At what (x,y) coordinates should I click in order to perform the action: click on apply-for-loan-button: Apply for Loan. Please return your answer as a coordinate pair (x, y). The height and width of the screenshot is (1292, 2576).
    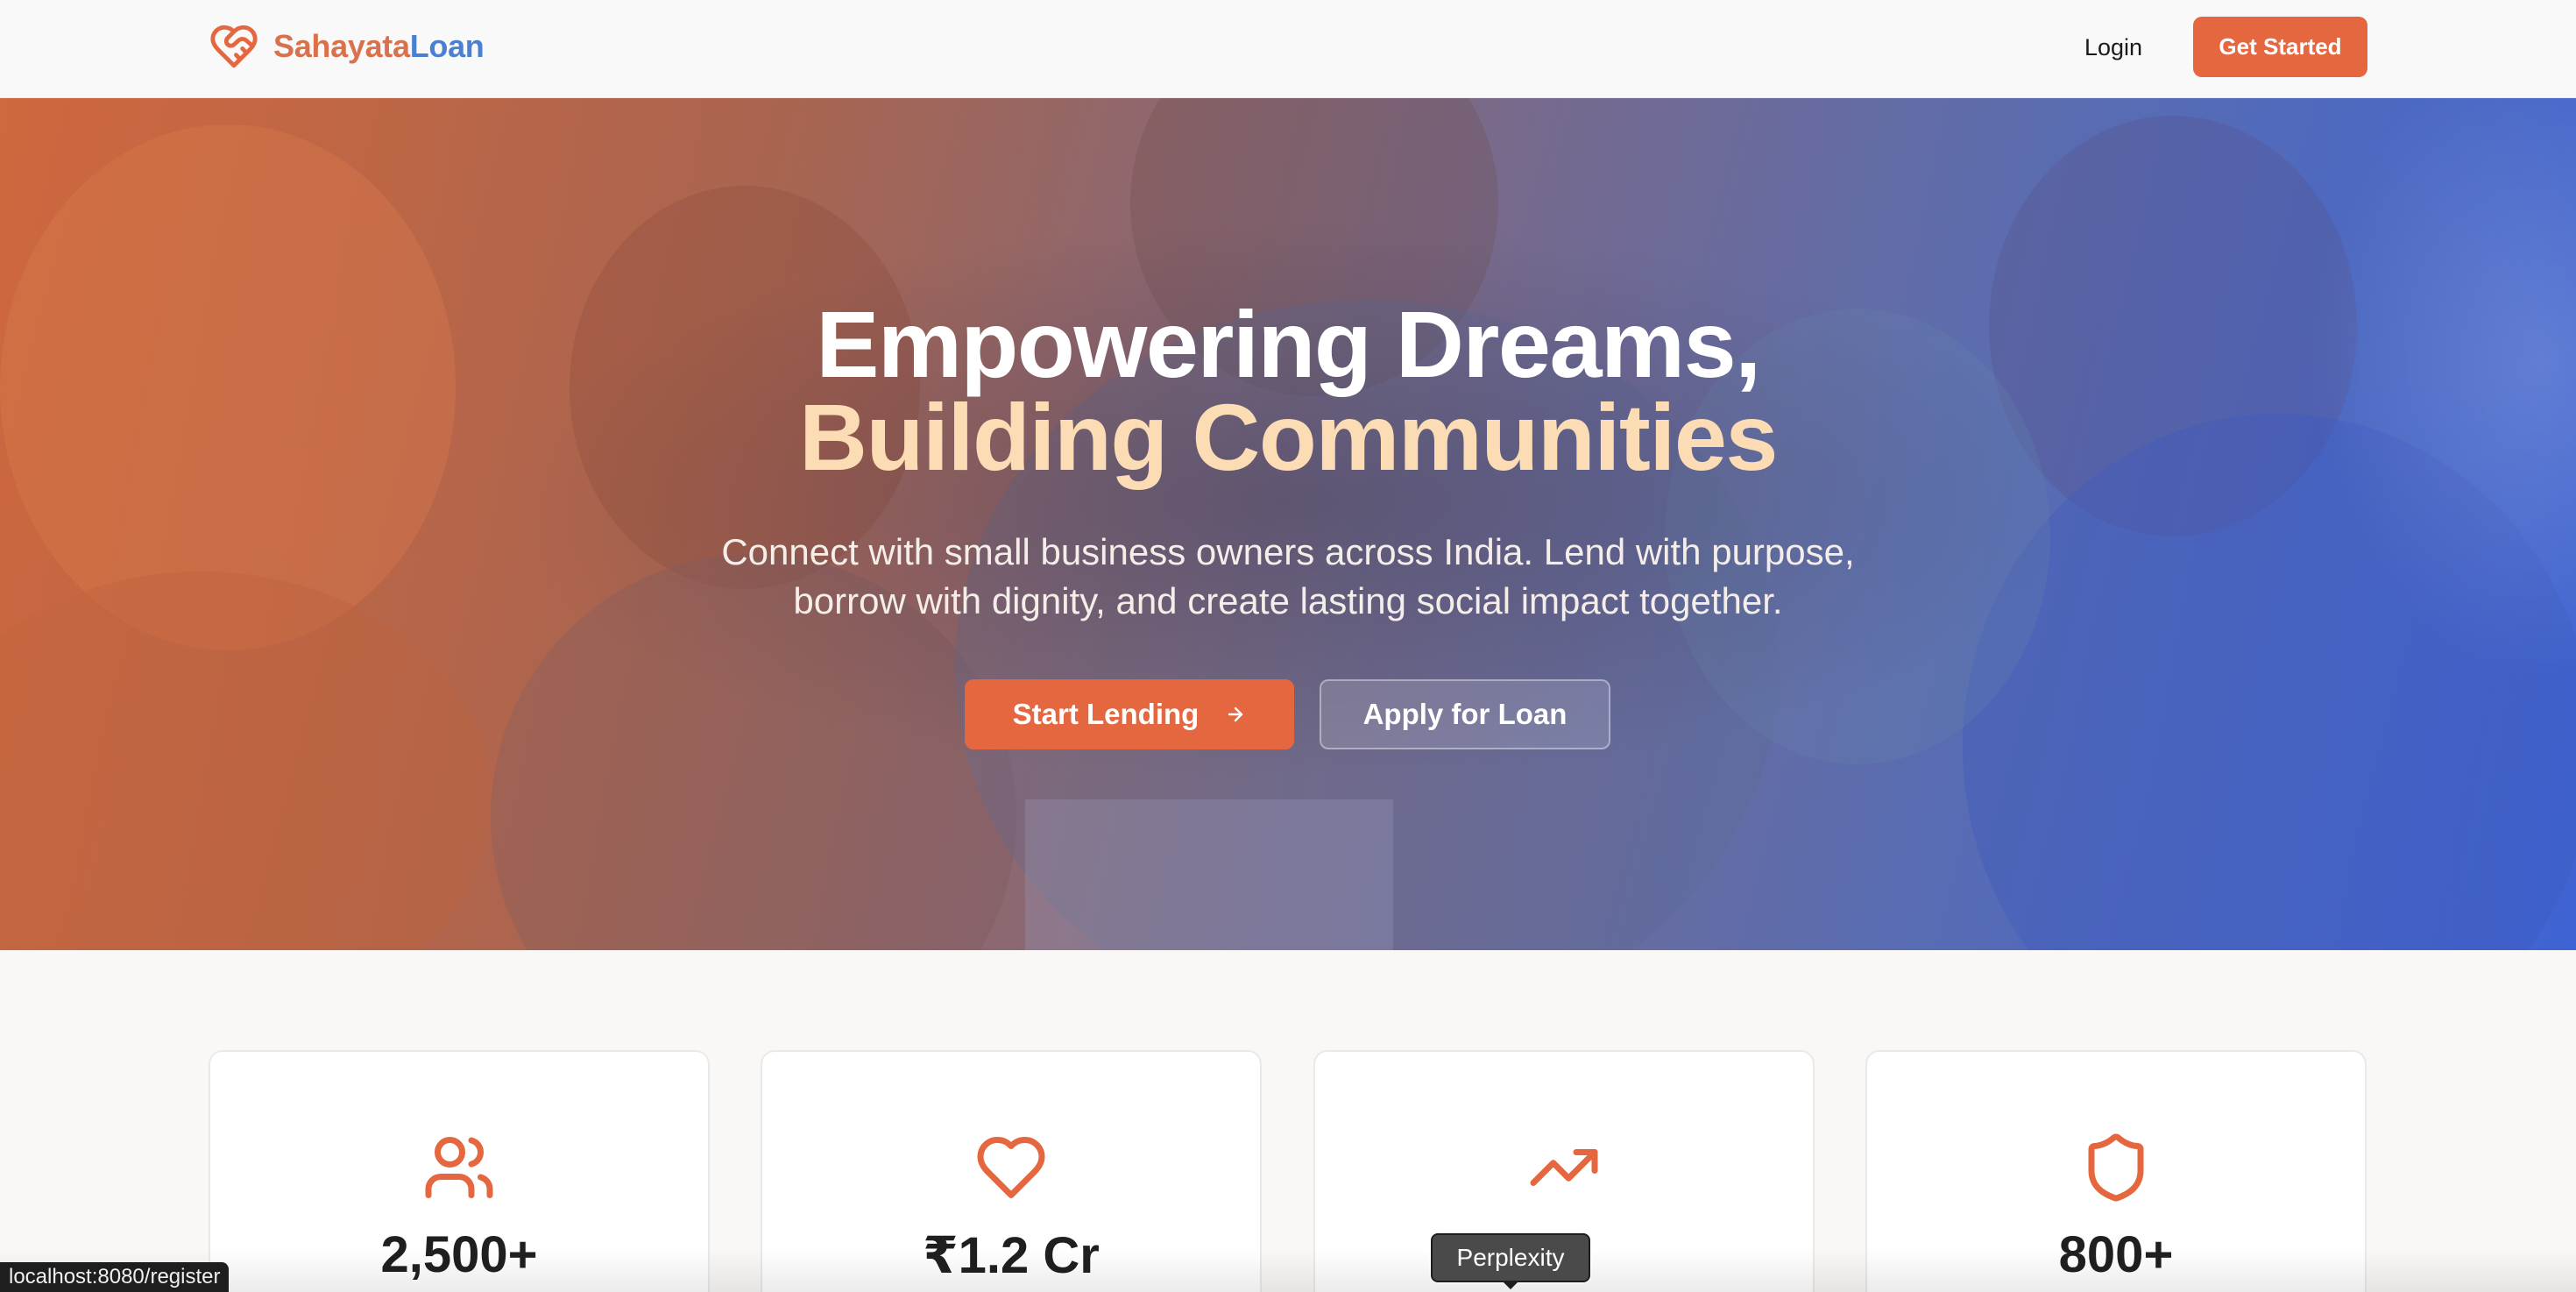
    Looking at the image, I should click on (1465, 714).